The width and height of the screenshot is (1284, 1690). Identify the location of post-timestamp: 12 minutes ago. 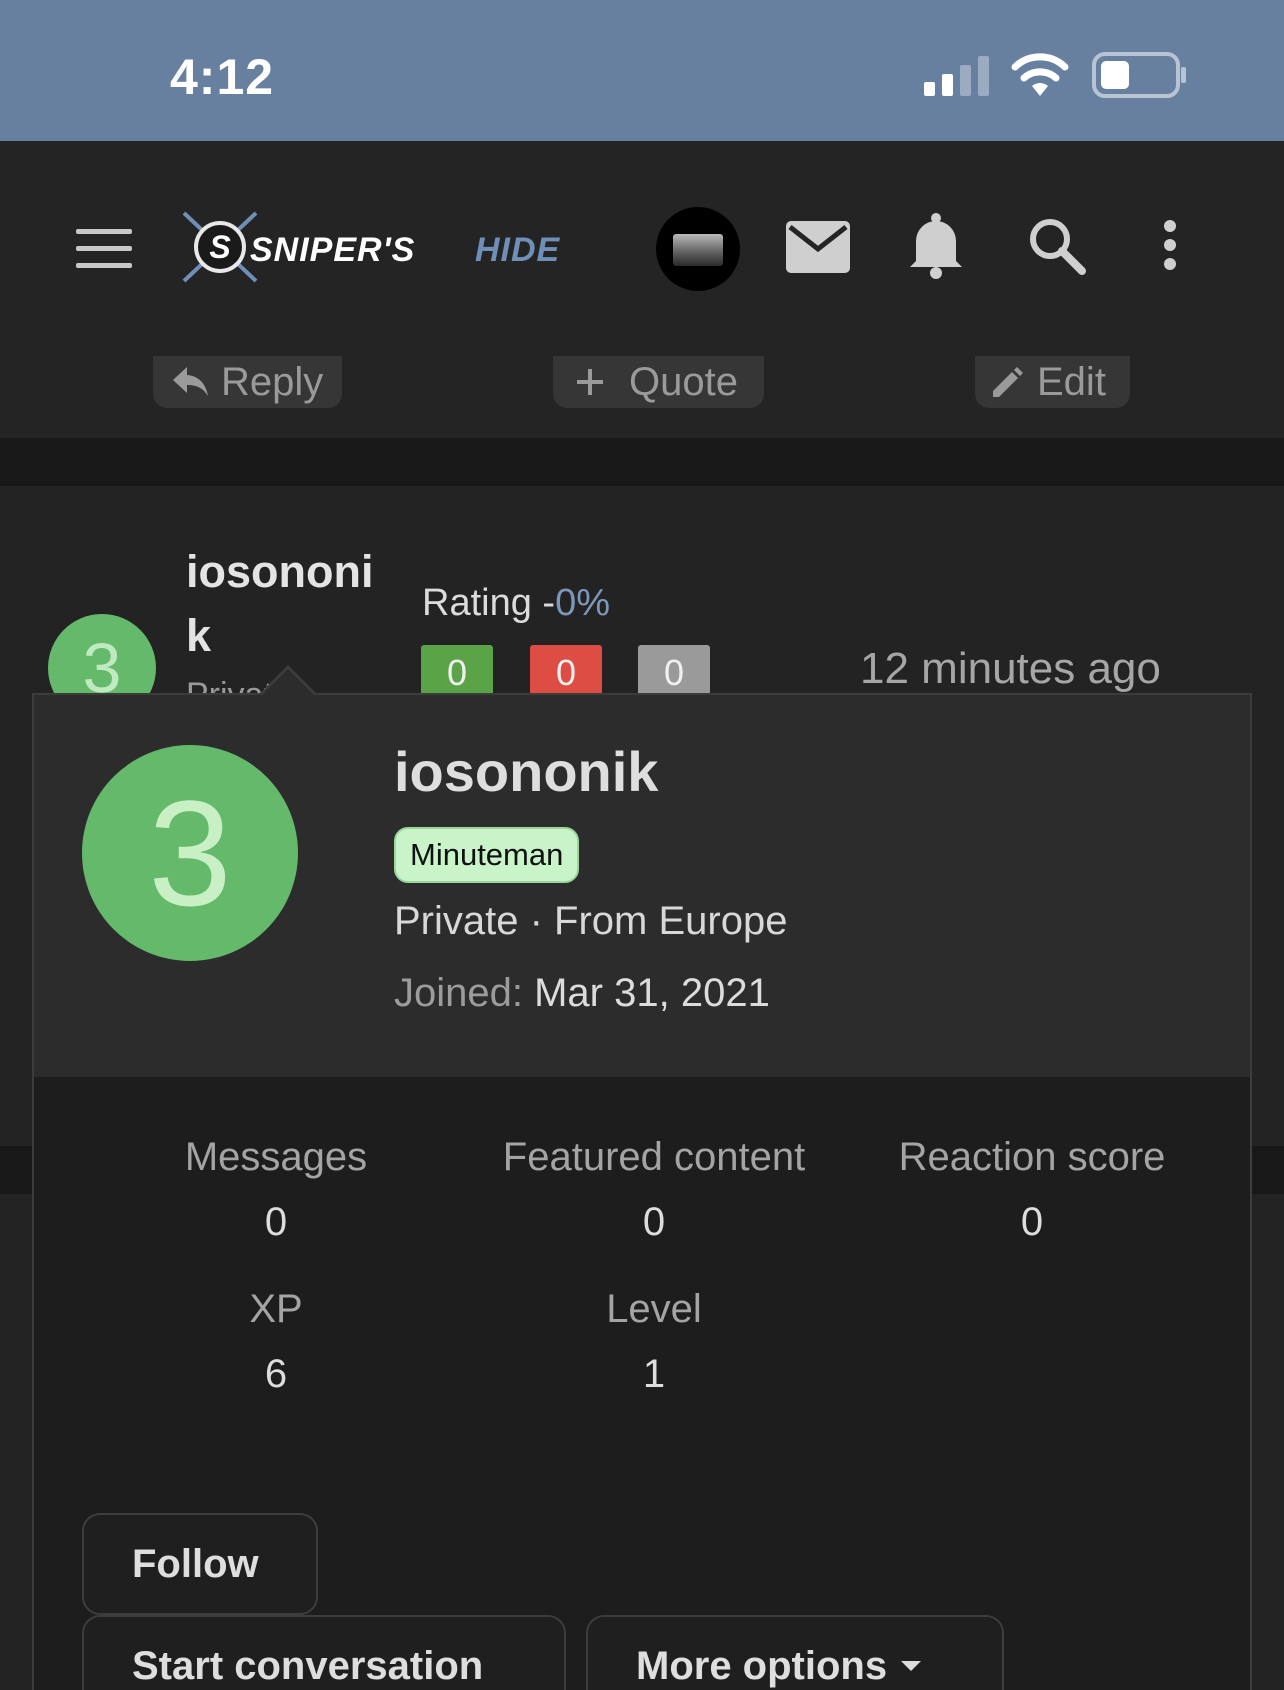
(1010, 669).